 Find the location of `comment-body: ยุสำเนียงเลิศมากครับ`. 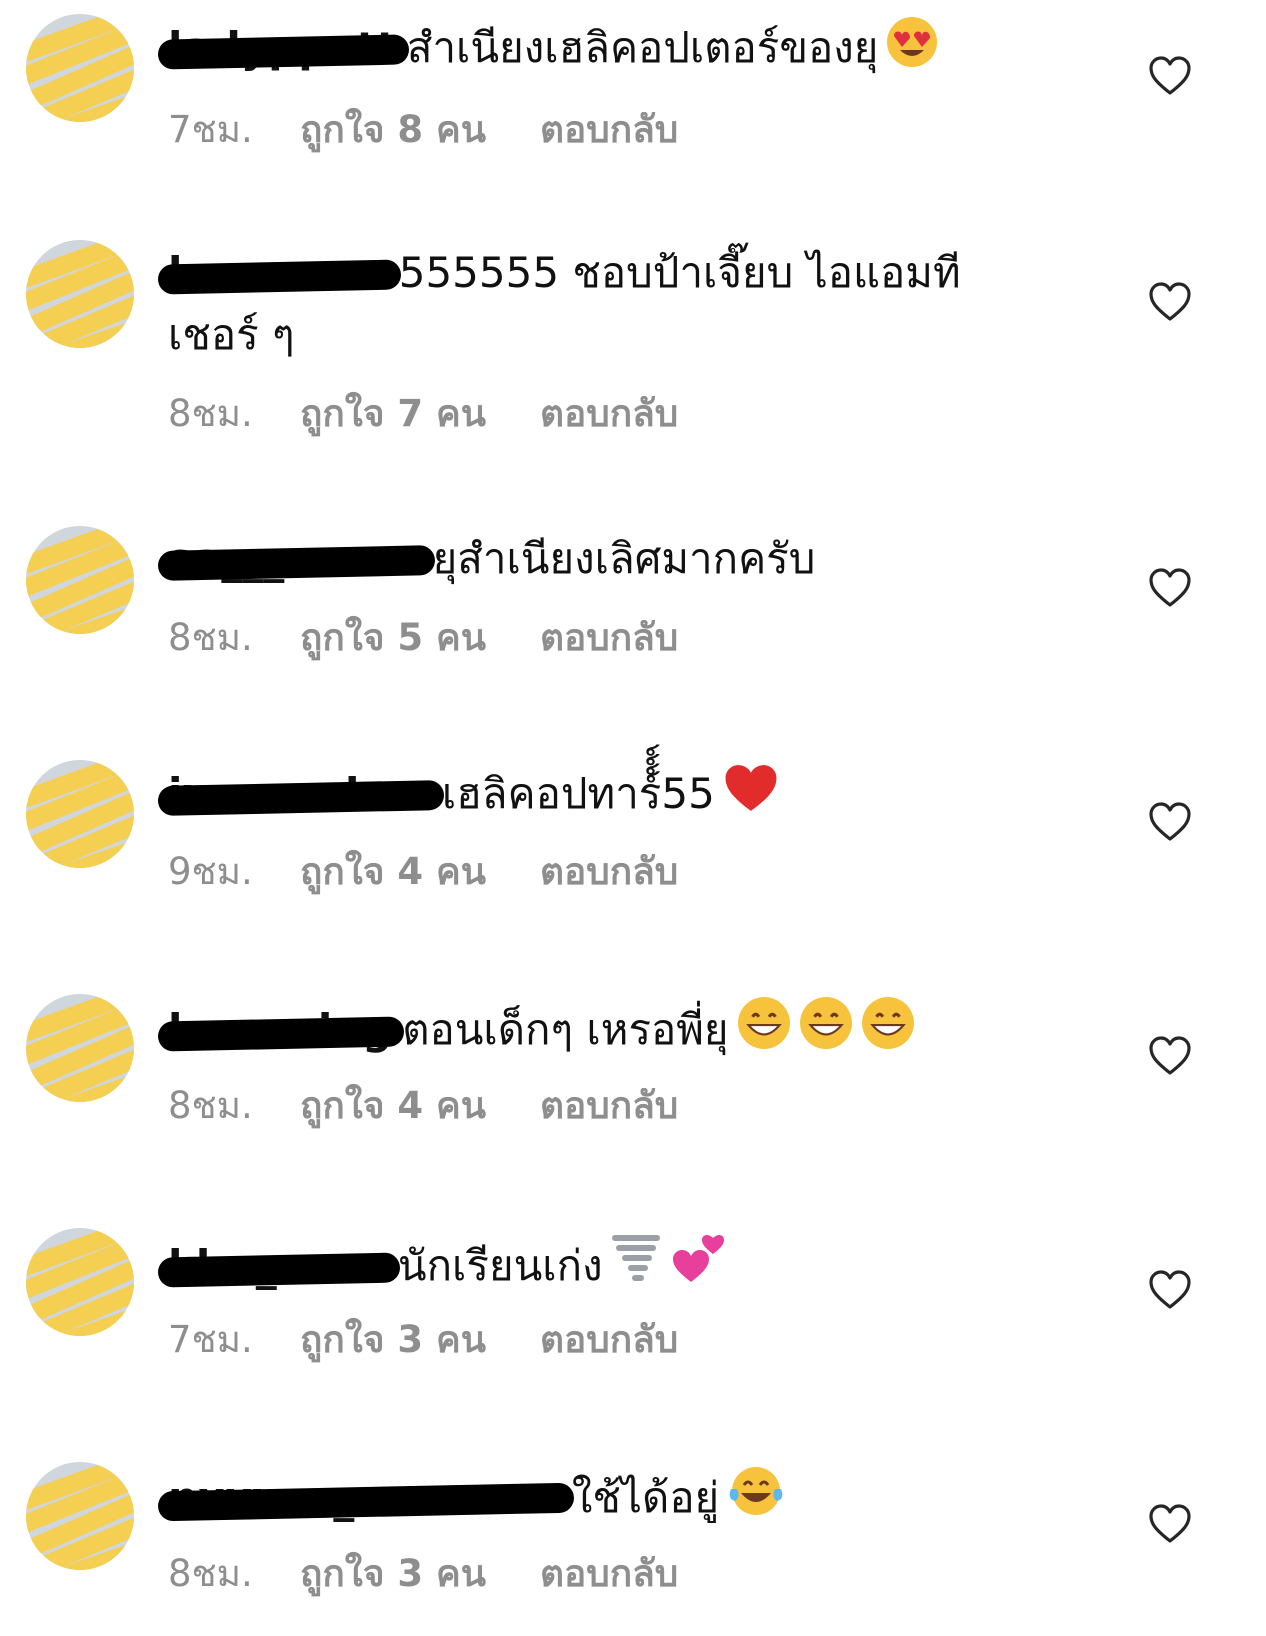

comment-body: ยุสำเนียงเลิศมากครับ is located at coordinates (624, 558).